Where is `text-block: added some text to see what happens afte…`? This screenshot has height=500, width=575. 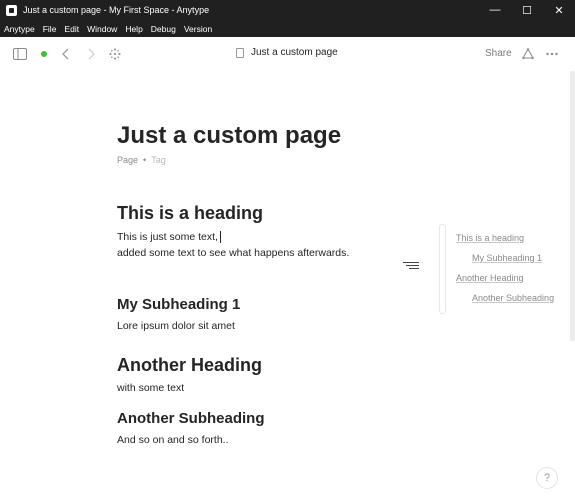
text-block: added some text to see what happens afte… is located at coordinates (233, 253).